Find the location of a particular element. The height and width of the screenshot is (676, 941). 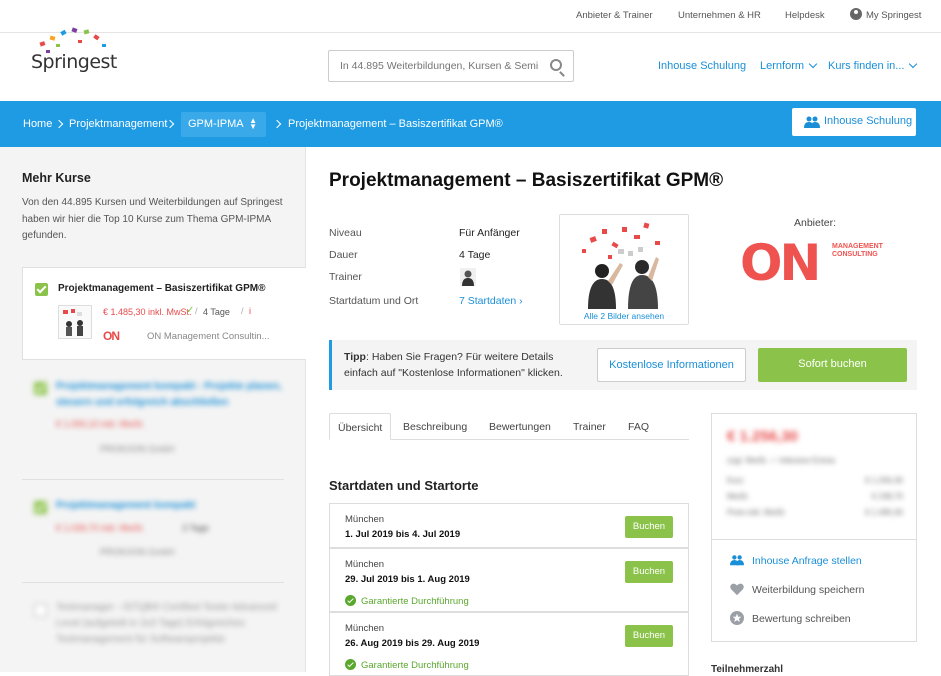

search-box is located at coordinates (451, 66).